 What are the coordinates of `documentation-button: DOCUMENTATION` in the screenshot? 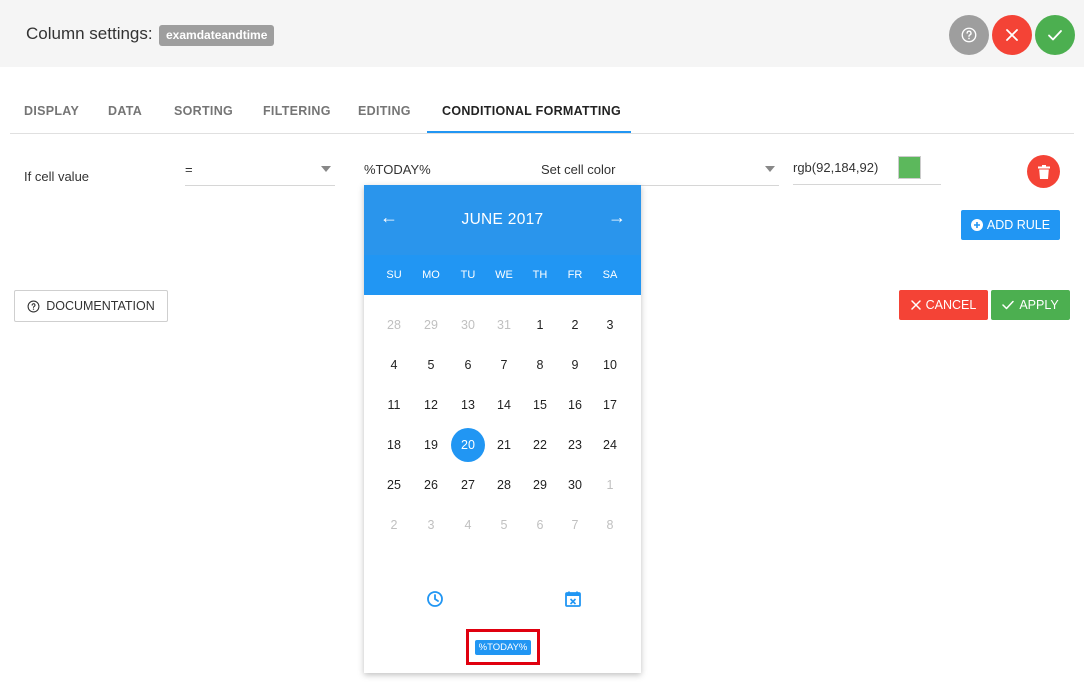 It's located at (91, 306).